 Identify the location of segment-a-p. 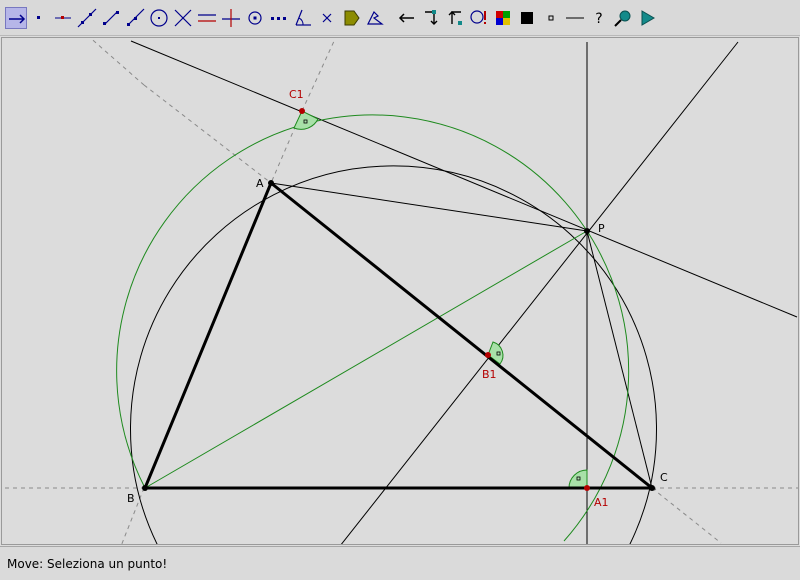
(429, 207).